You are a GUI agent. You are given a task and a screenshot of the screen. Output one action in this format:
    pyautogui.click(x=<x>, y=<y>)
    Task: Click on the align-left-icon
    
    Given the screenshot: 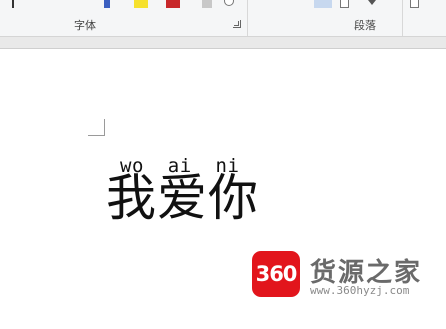 What is the action you would take?
    pyautogui.click(x=323, y=4)
    